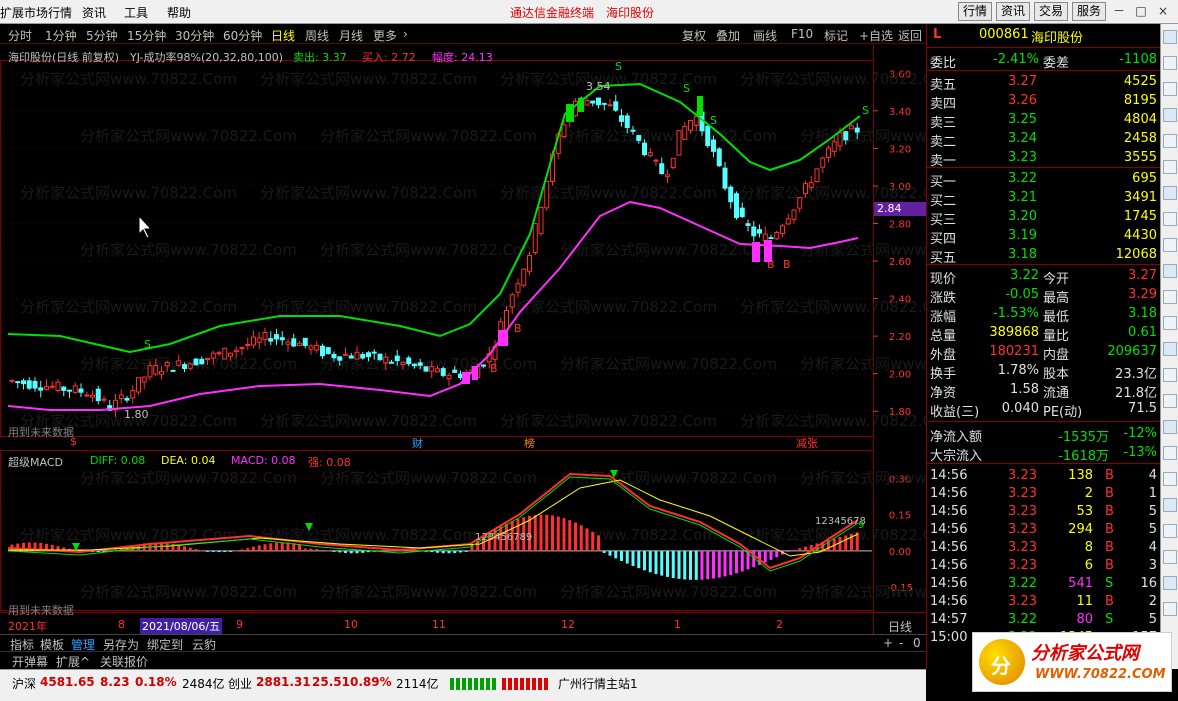 Image resolution: width=1178 pixels, height=701 pixels. Describe the element at coordinates (283, 35) in the screenshot. I see `period-daily: 日线` at that location.